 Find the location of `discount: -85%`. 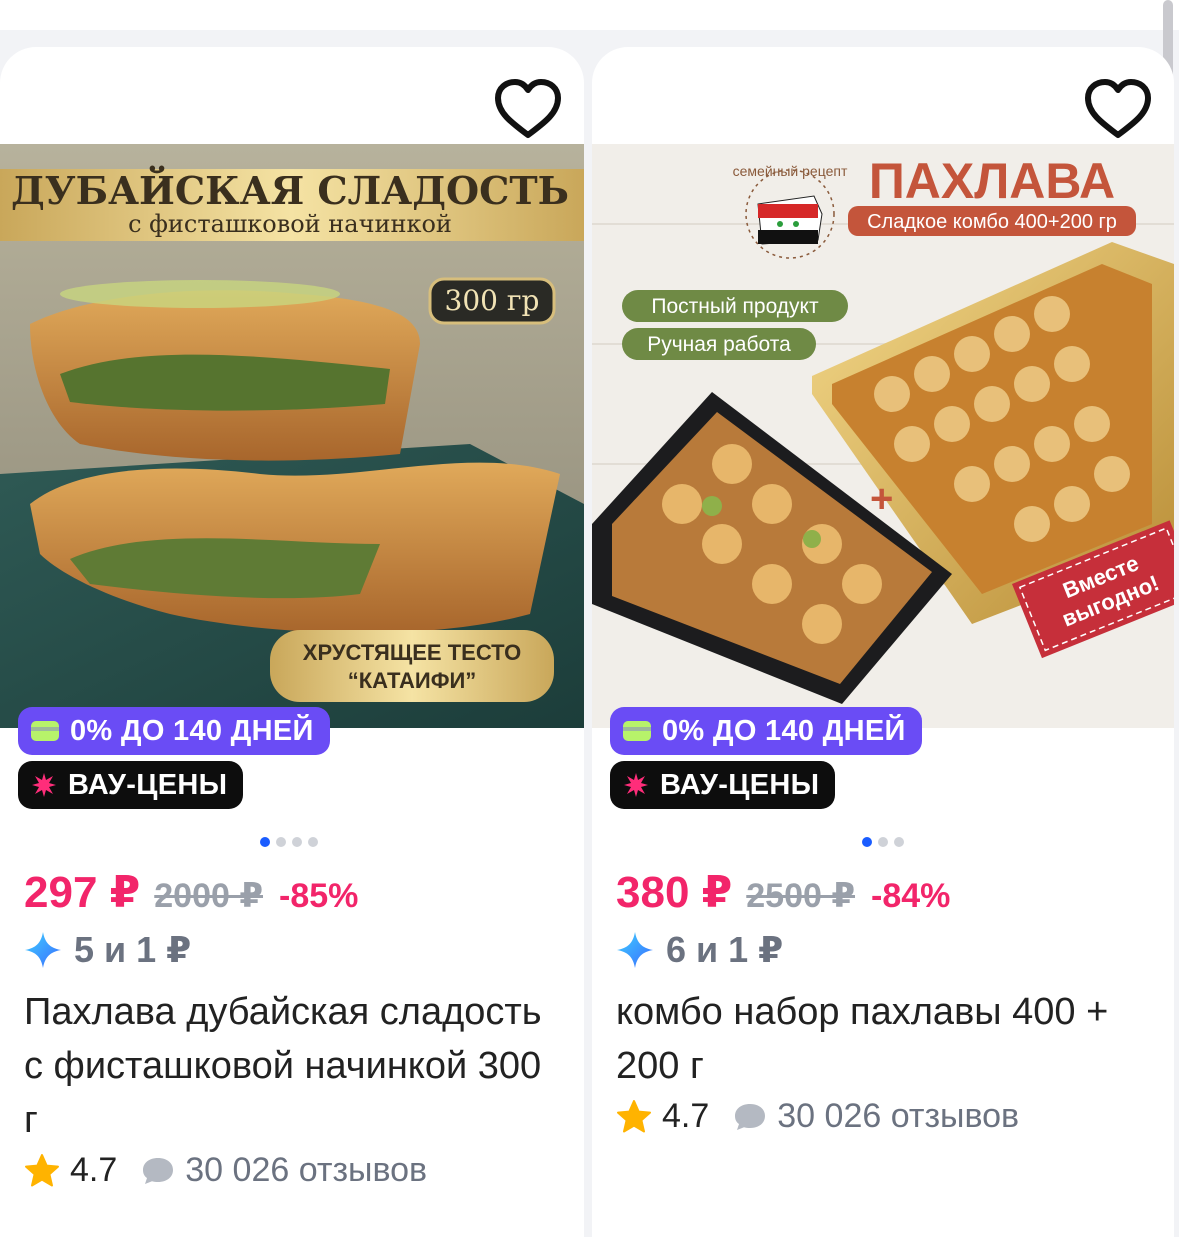

discount: -85% is located at coordinates (319, 896).